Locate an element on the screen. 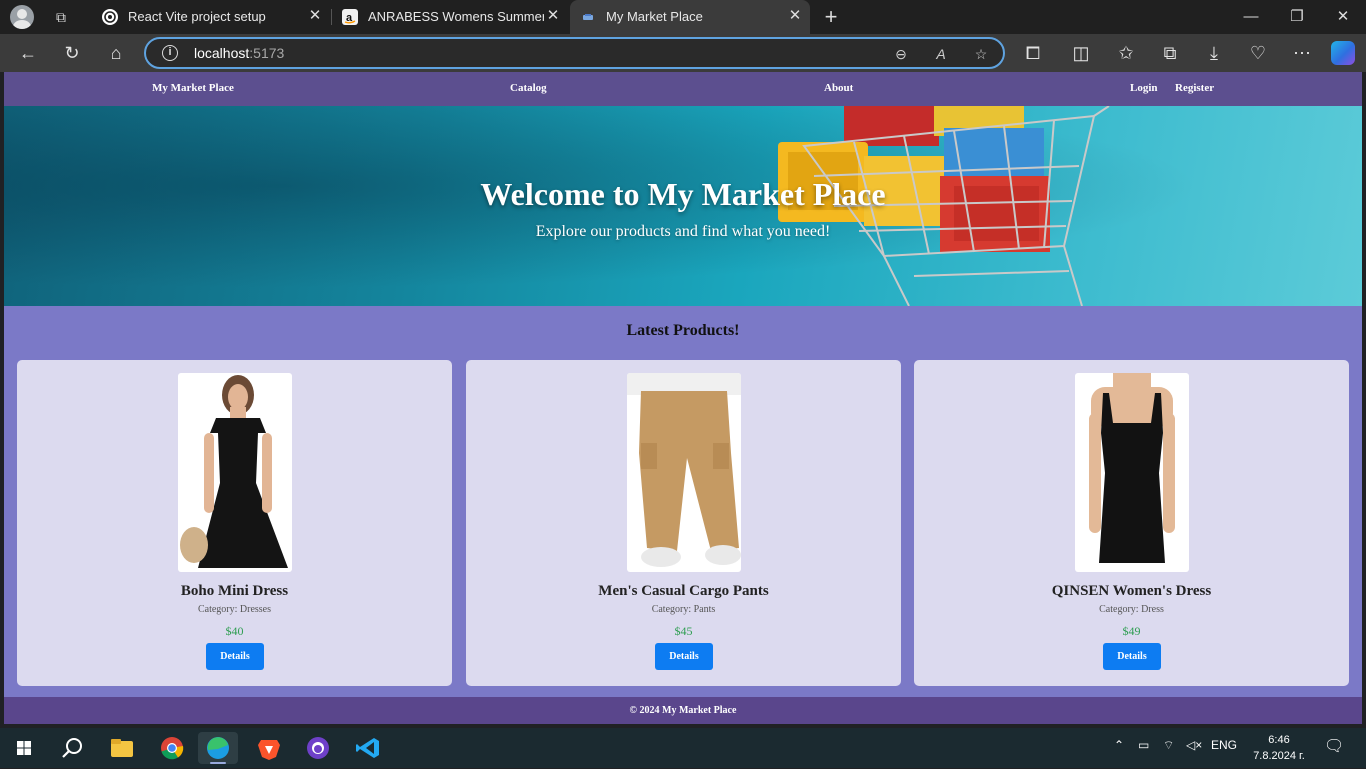  notifications-icon: 🗨 is located at coordinates (1334, 746).